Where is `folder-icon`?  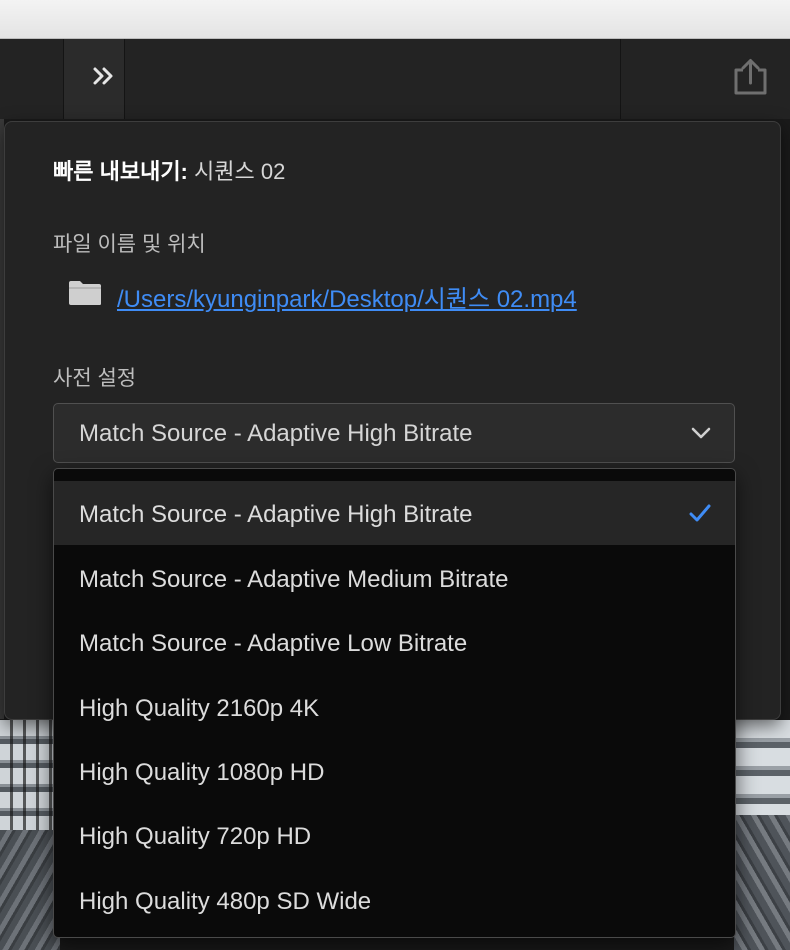 folder-icon is located at coordinates (85, 293).